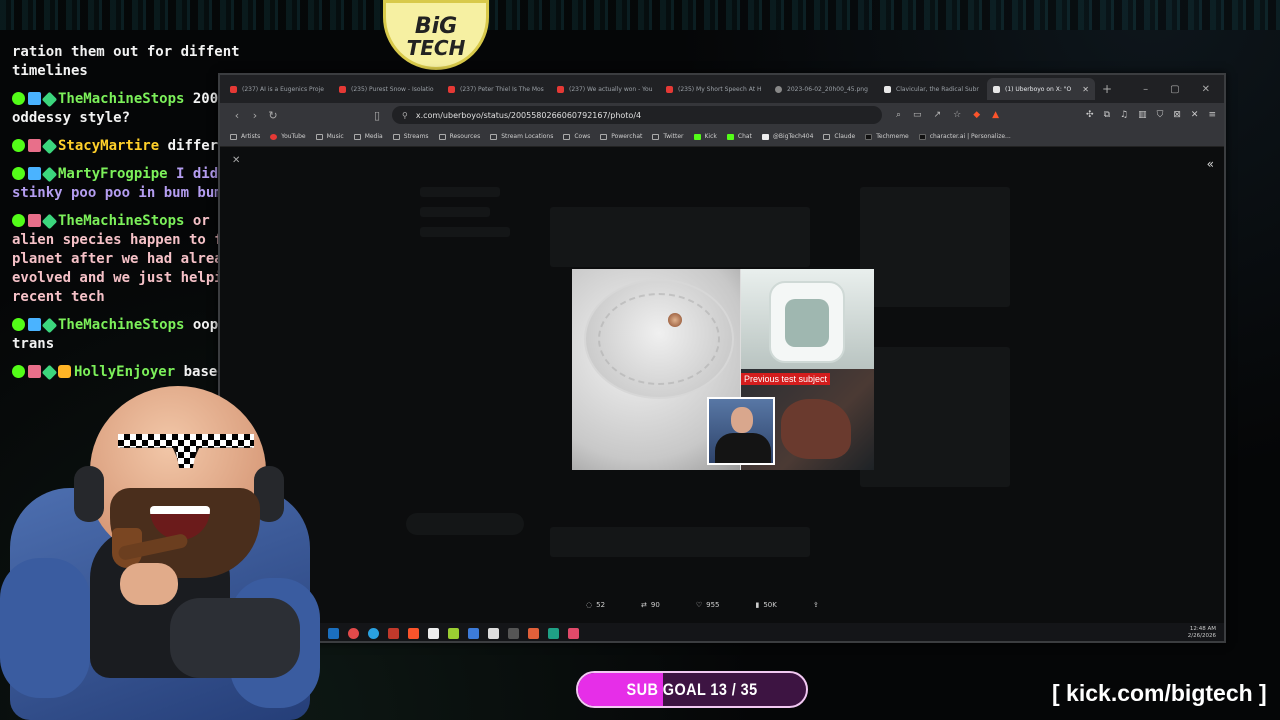 The width and height of the screenshot is (1280, 720). What do you see at coordinates (714, 89) in the screenshot?
I see `browser-tab: (235) My Short Speech At H` at bounding box center [714, 89].